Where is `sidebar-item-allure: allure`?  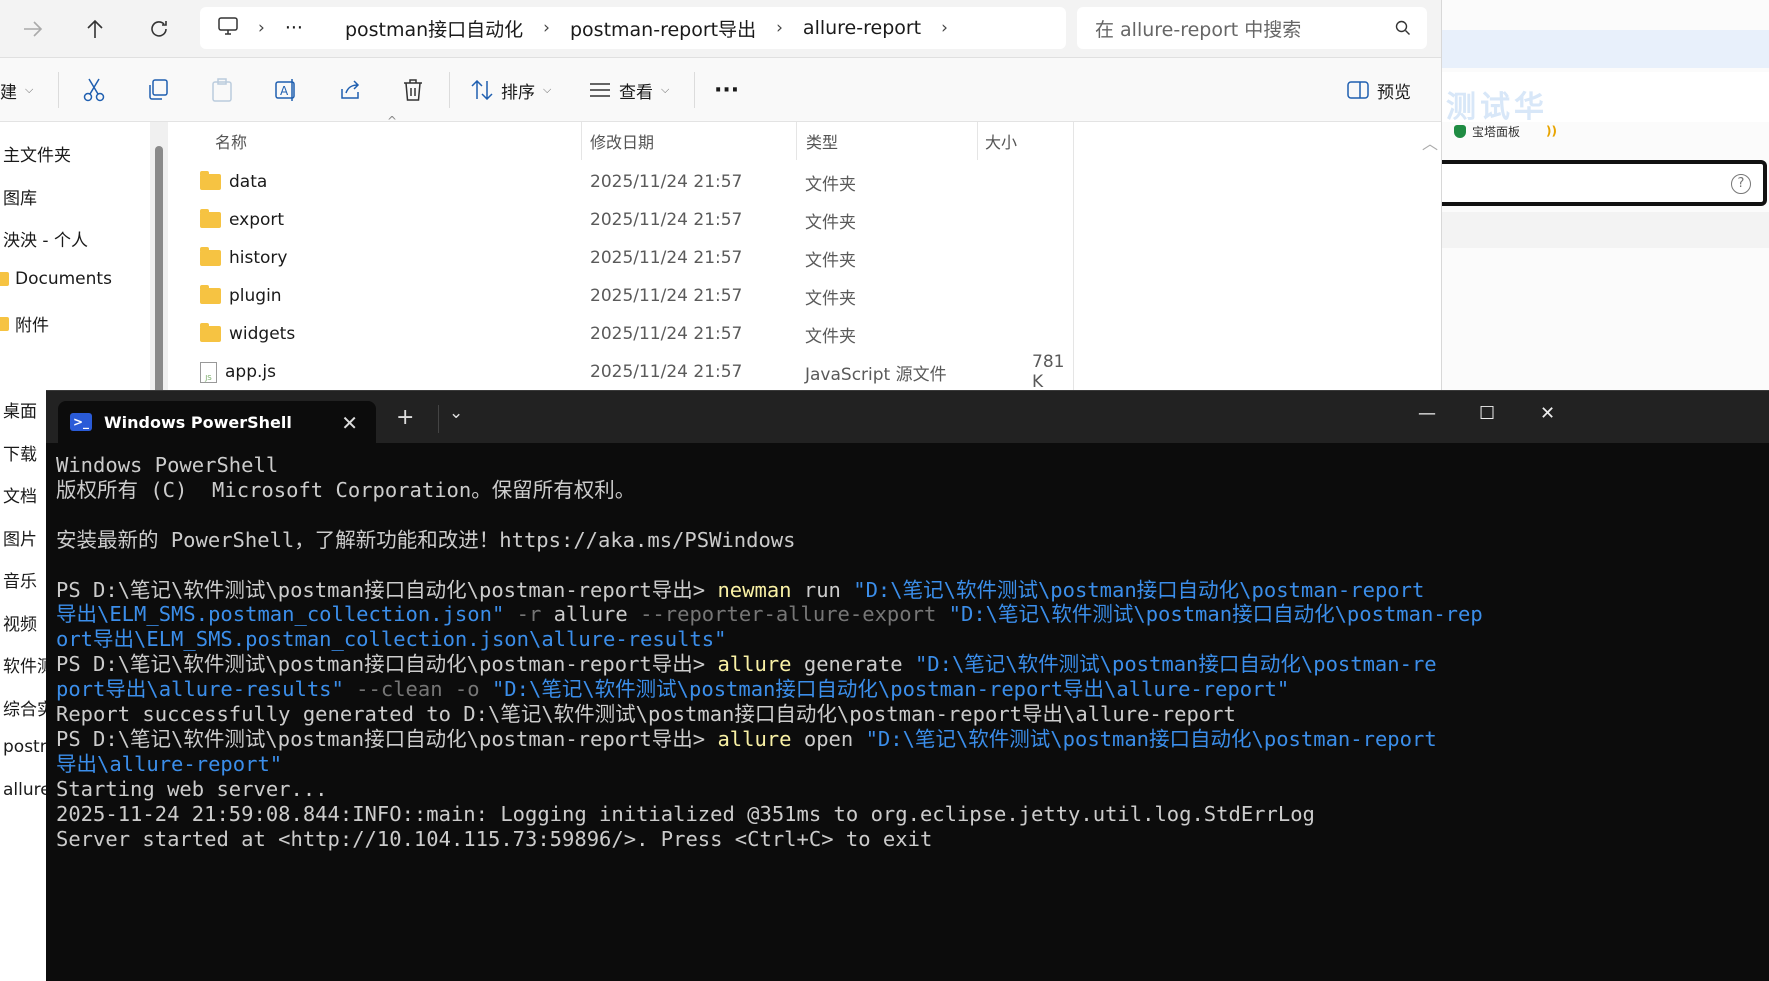
sidebar-item-allure: allure is located at coordinates (27, 790).